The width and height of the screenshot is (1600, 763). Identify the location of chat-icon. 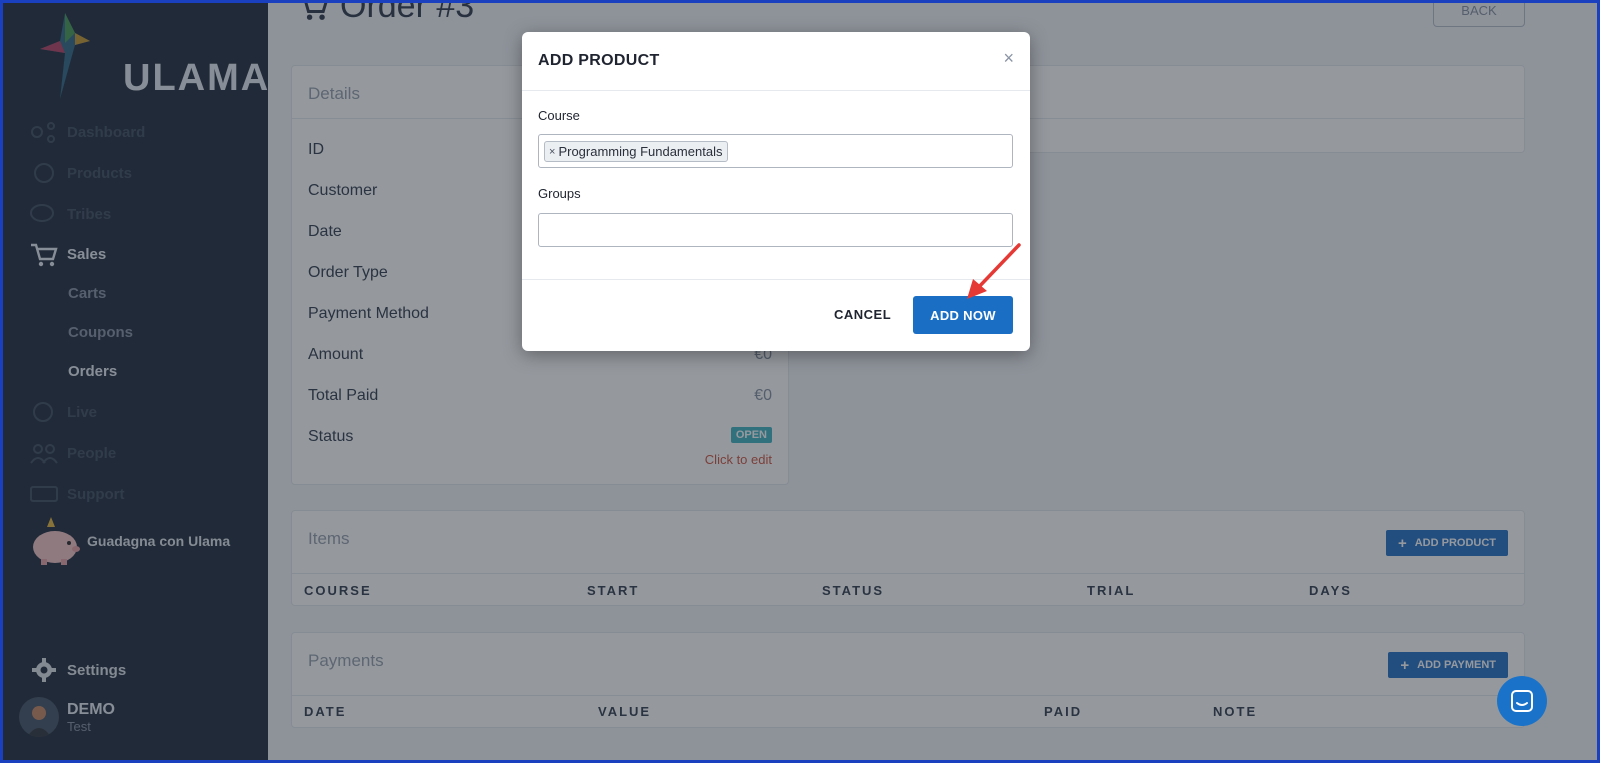
(1522, 701).